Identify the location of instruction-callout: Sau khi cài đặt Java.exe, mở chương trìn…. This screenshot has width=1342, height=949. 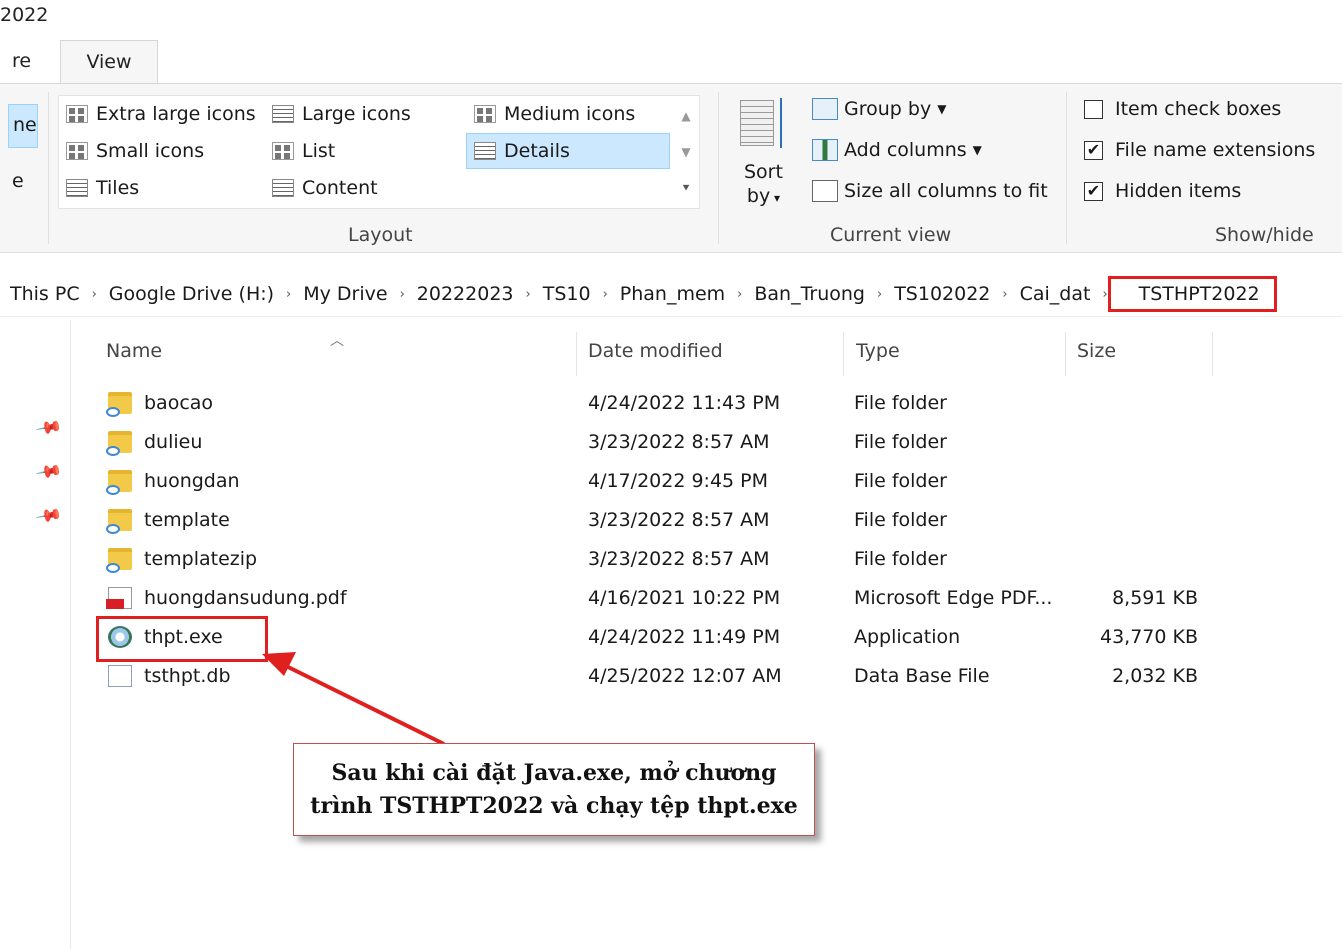
(554, 789).